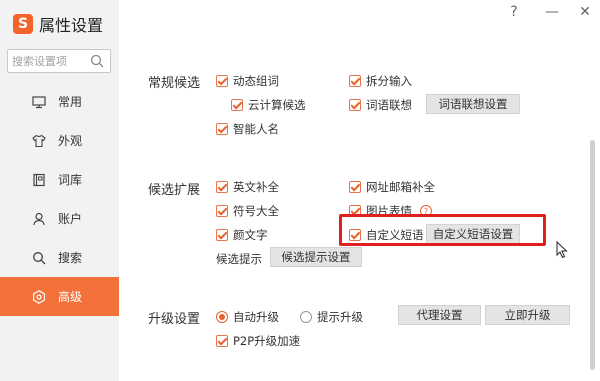 The image size is (600, 381). What do you see at coordinates (527, 315) in the screenshot?
I see `upgrade-now-button: 立即升级` at bounding box center [527, 315].